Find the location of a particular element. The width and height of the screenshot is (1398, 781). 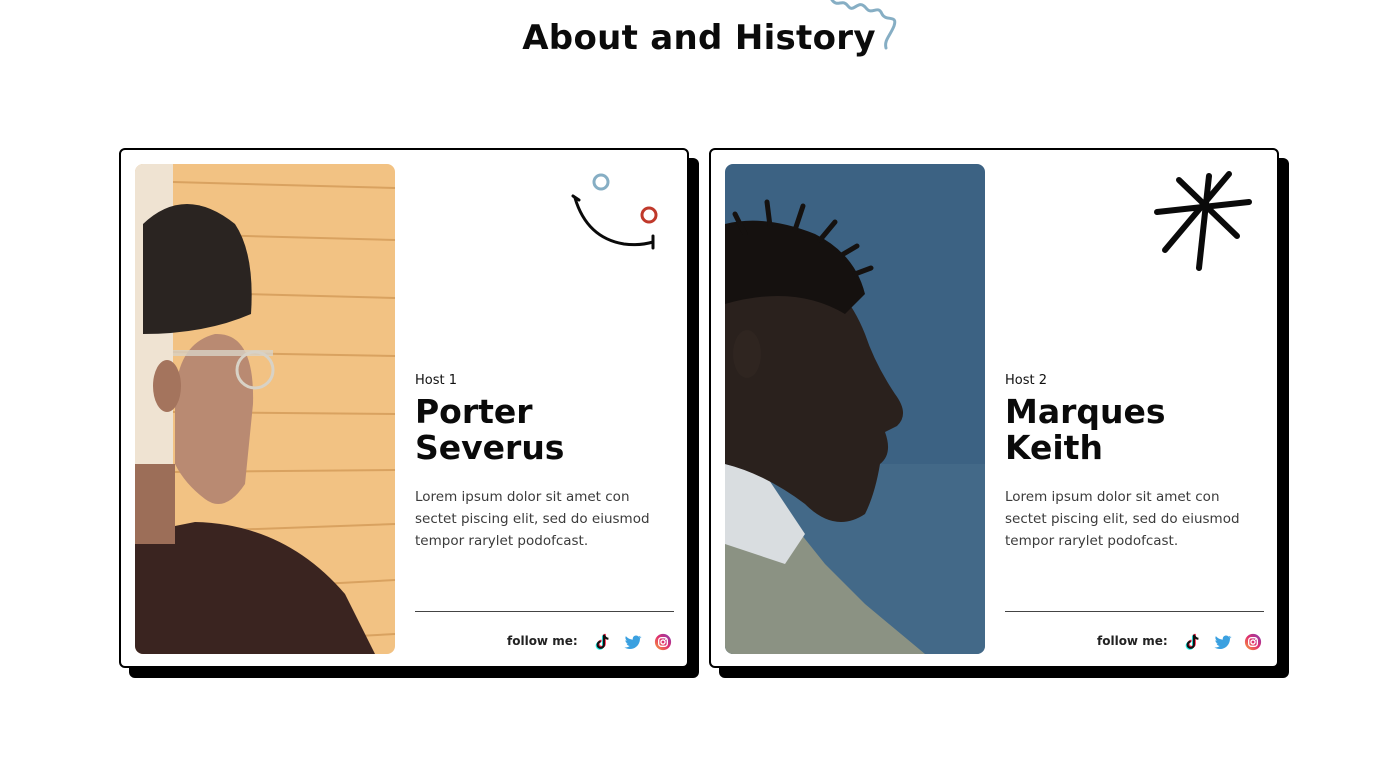

host-name: Porter Severus is located at coordinates (540, 430).